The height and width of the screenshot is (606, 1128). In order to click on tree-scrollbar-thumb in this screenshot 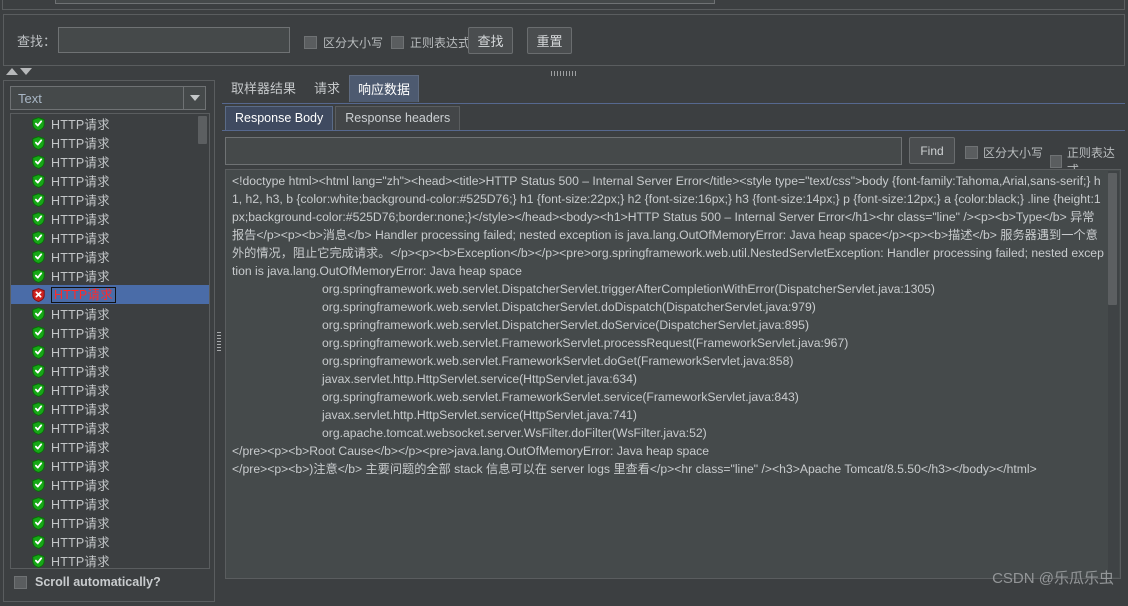, I will do `click(202, 130)`.